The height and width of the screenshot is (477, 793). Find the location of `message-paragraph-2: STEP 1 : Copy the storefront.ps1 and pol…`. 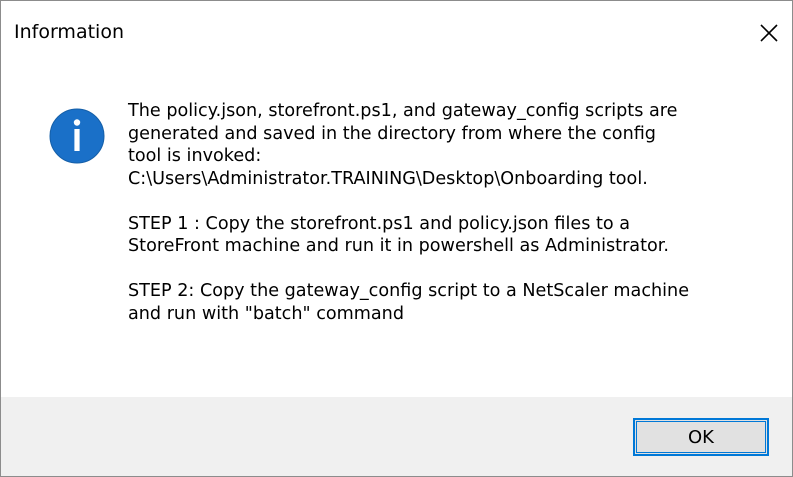

message-paragraph-2: STEP 1 : Copy the storefront.ps1 and pol… is located at coordinates (448, 235).